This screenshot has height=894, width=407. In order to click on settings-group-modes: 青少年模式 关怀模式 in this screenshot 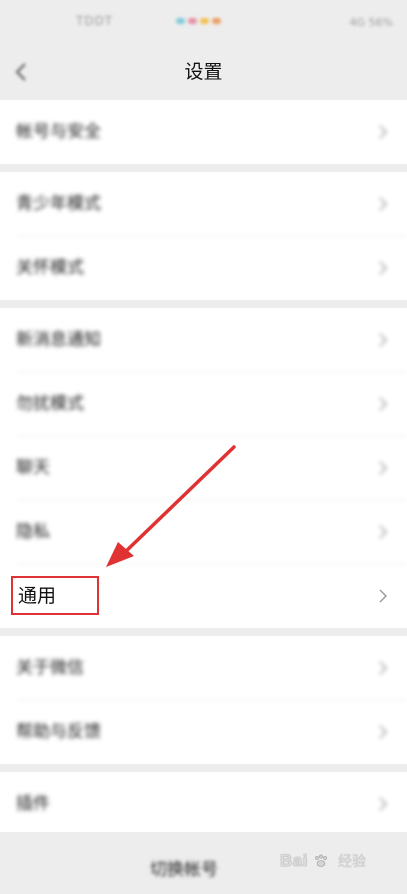, I will do `click(203, 236)`.